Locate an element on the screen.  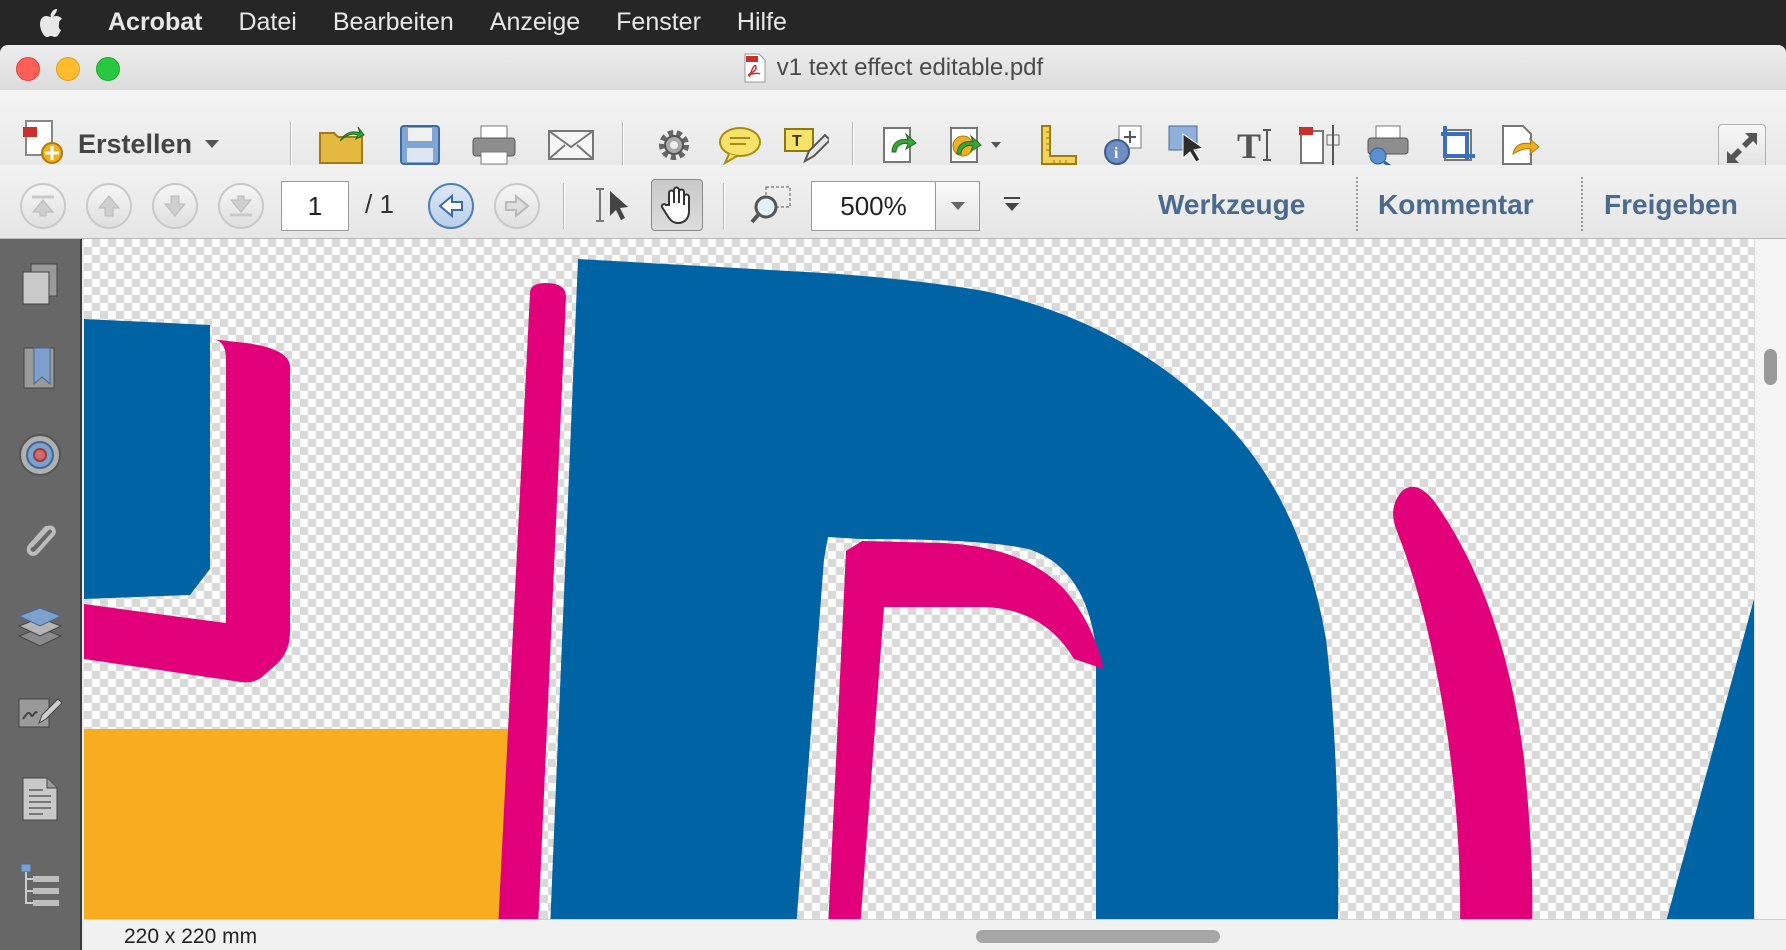
left-blue-shape is located at coordinates (147, 459).